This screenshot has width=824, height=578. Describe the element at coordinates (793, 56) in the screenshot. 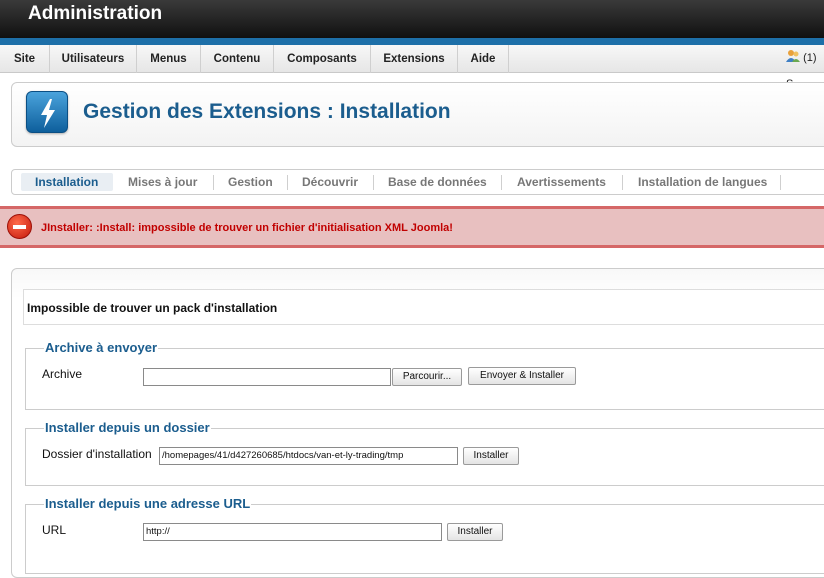

I see `users-icon` at that location.